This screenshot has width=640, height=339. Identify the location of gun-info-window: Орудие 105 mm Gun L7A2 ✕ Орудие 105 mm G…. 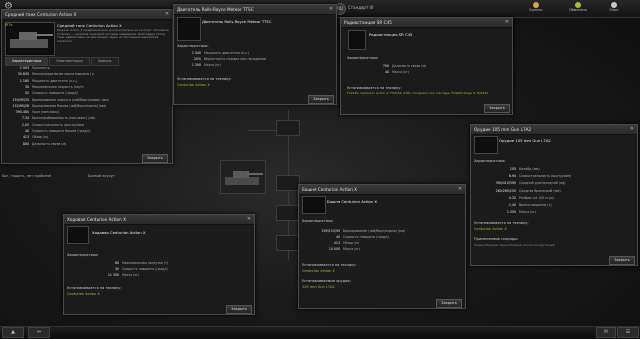
(554, 195).